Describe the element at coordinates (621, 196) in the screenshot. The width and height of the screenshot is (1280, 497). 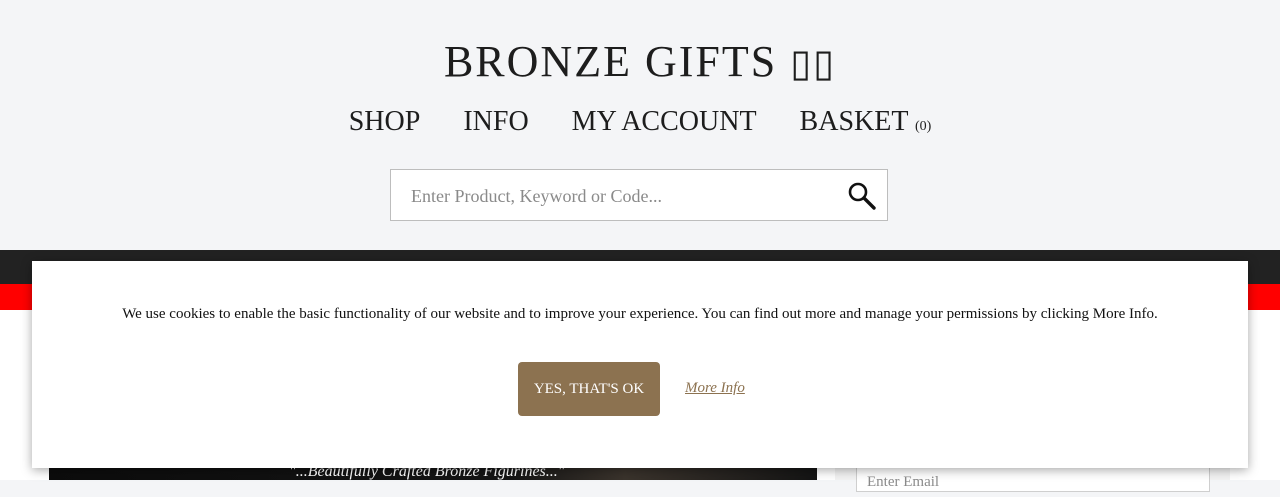
I see `search-input` at that location.